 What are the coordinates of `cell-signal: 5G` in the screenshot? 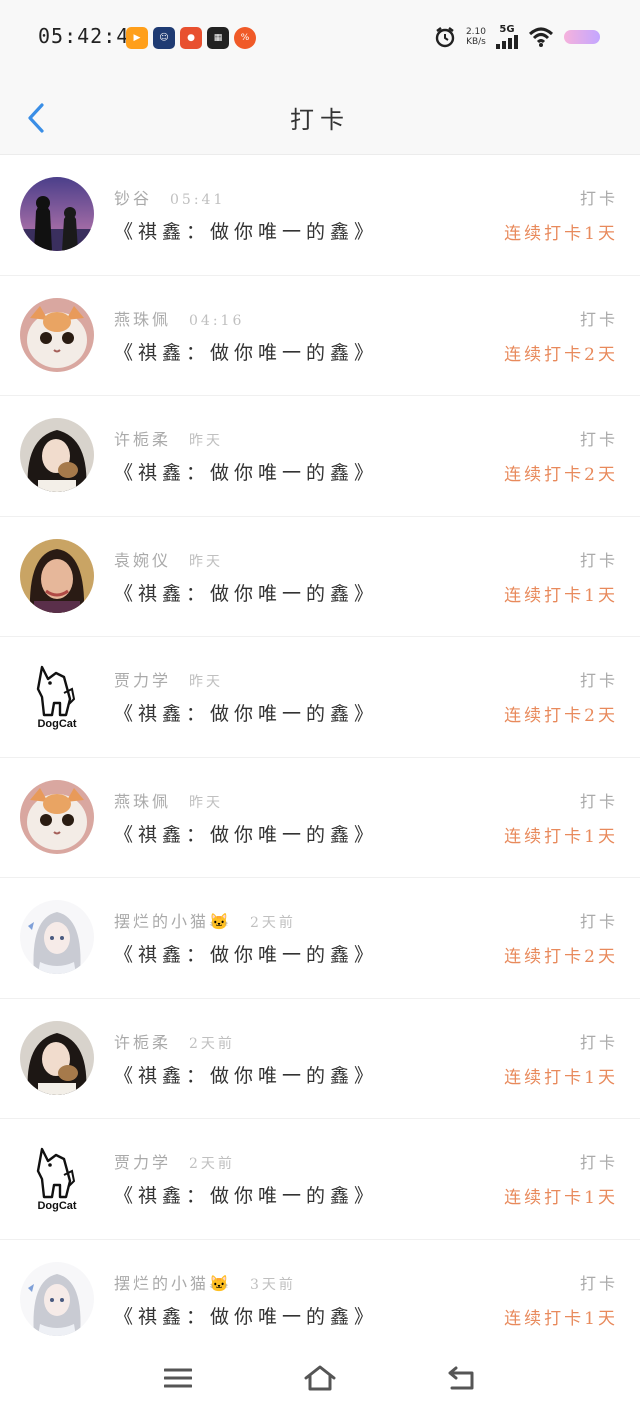 It's located at (507, 36).